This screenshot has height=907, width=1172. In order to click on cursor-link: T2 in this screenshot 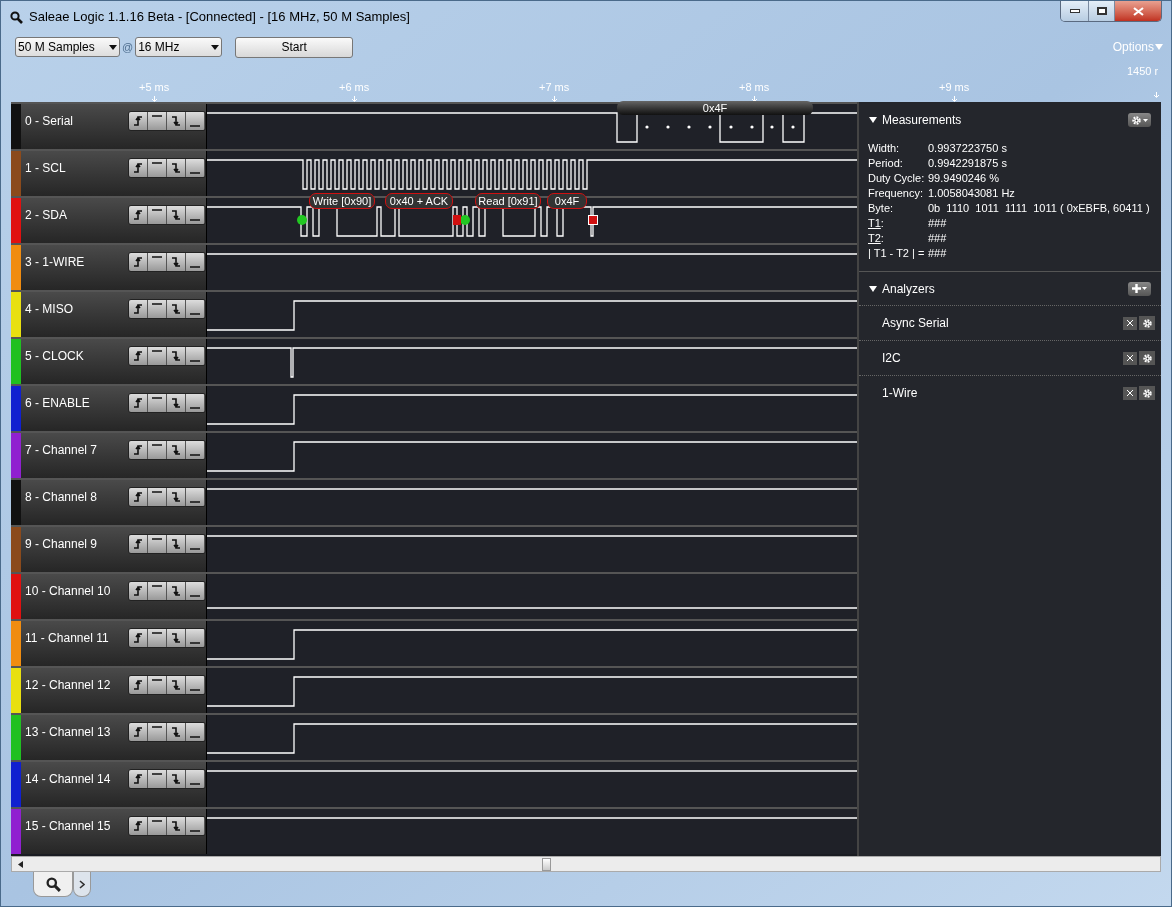, I will do `click(874, 238)`.